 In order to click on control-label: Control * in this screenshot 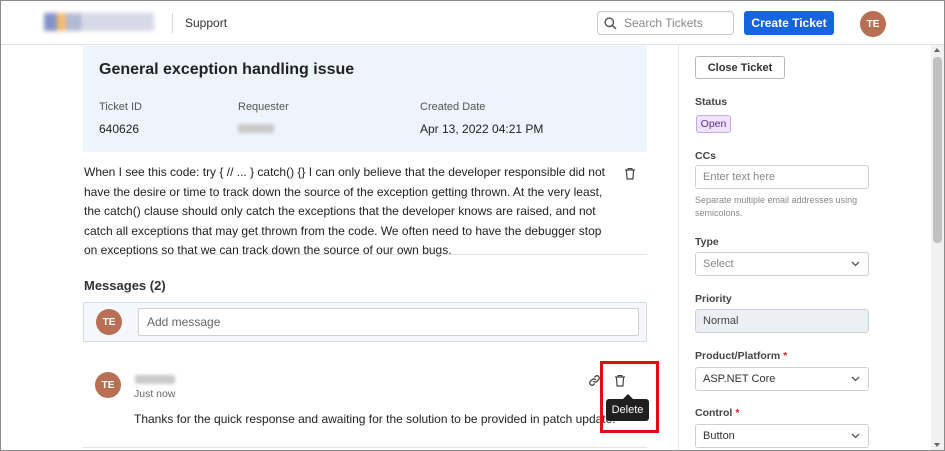, I will do `click(717, 413)`.